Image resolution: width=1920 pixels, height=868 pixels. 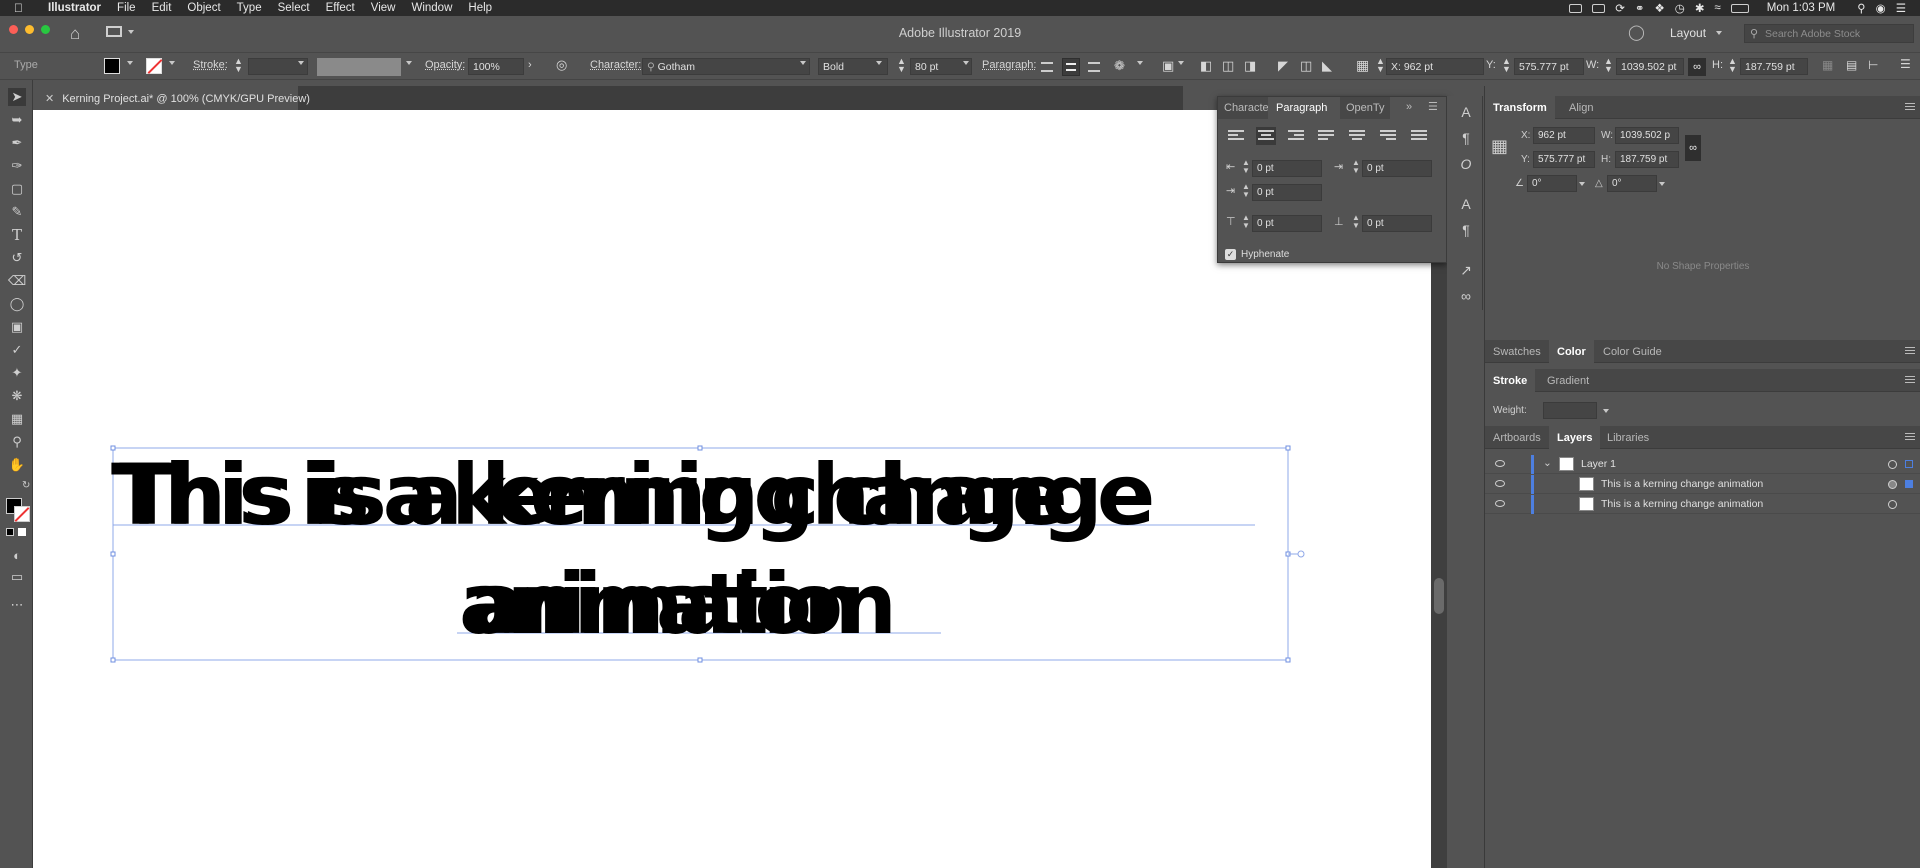 I want to click on direct-selection-tool-icon: ➥, so click(x=17, y=120).